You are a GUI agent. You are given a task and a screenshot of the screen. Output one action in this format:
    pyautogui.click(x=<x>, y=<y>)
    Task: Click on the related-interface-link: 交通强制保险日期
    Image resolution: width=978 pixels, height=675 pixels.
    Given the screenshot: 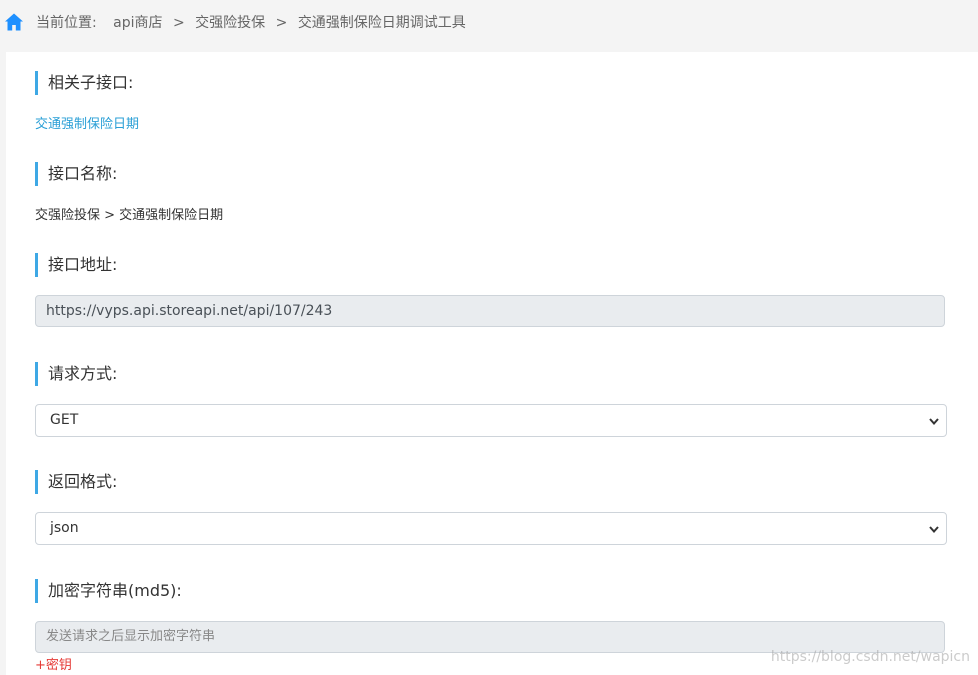 What is the action you would take?
    pyautogui.click(x=87, y=122)
    